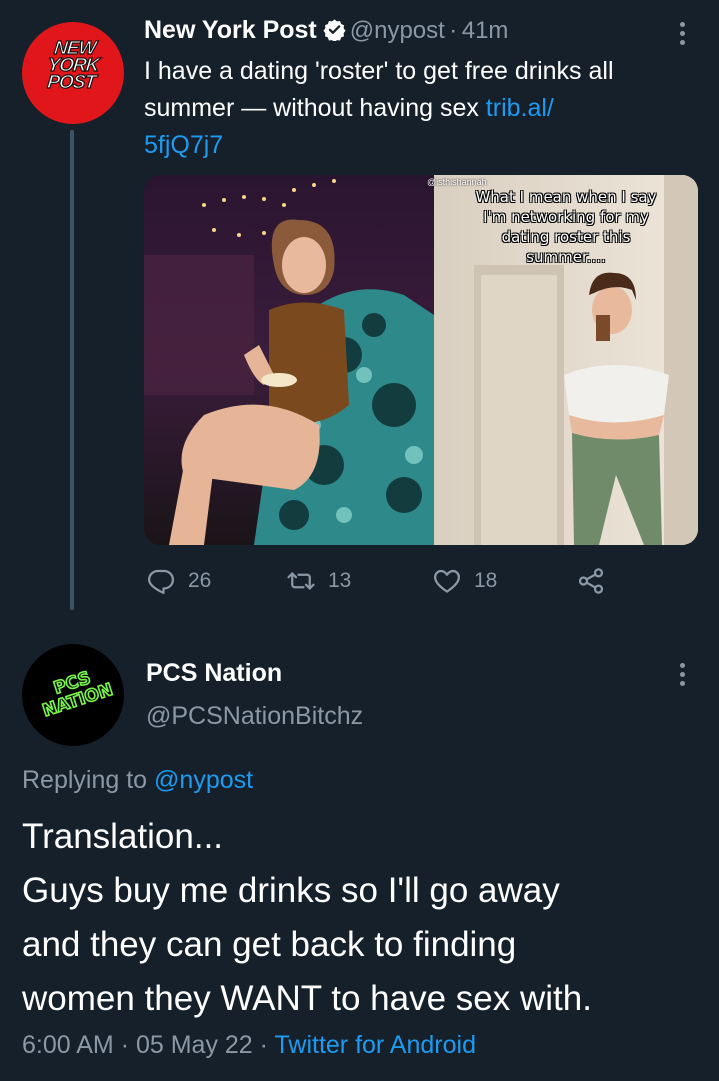 The height and width of the screenshot is (1081, 719). Describe the element at coordinates (520, 108) in the screenshot. I see `tweet-link: trib.al/` at that location.